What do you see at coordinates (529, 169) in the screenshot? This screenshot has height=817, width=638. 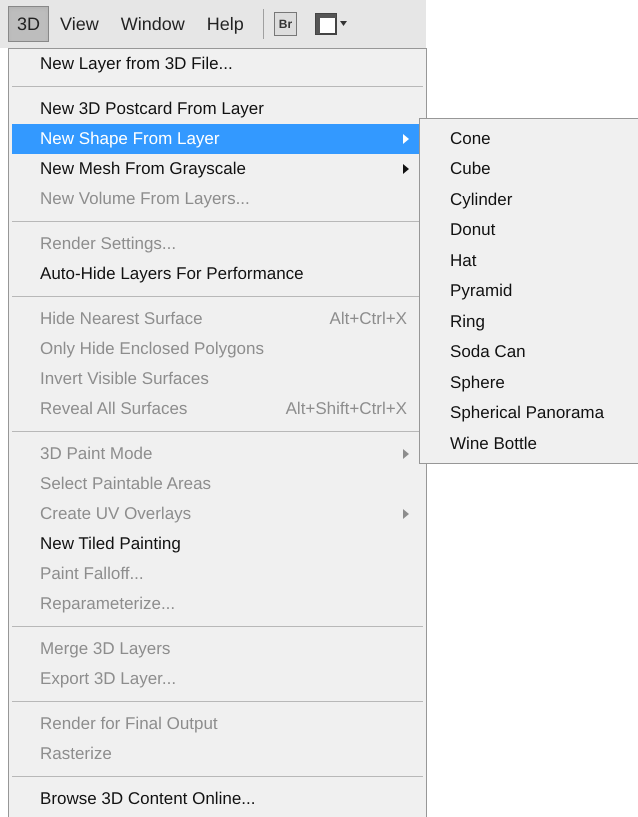 I see `submenu-item: Cube` at bounding box center [529, 169].